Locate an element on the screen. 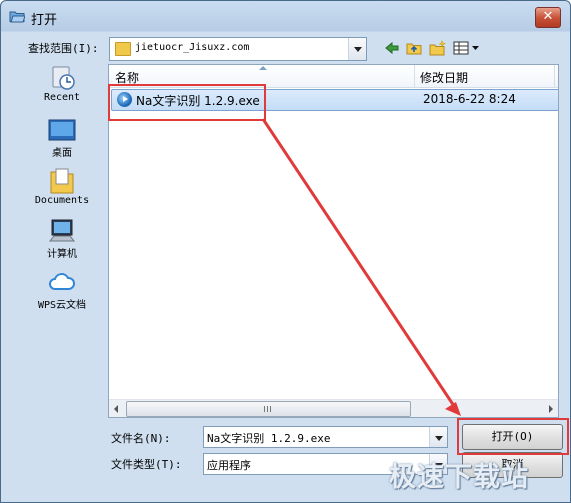 This screenshot has width=571, height=503. place-recent: Recent is located at coordinates (62, 83).